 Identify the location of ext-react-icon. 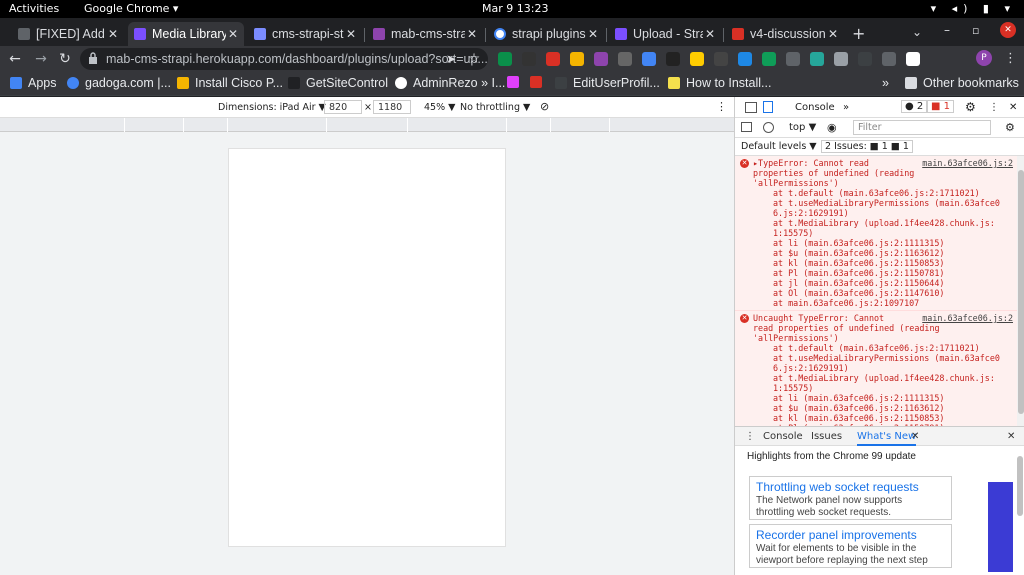
(793, 59).